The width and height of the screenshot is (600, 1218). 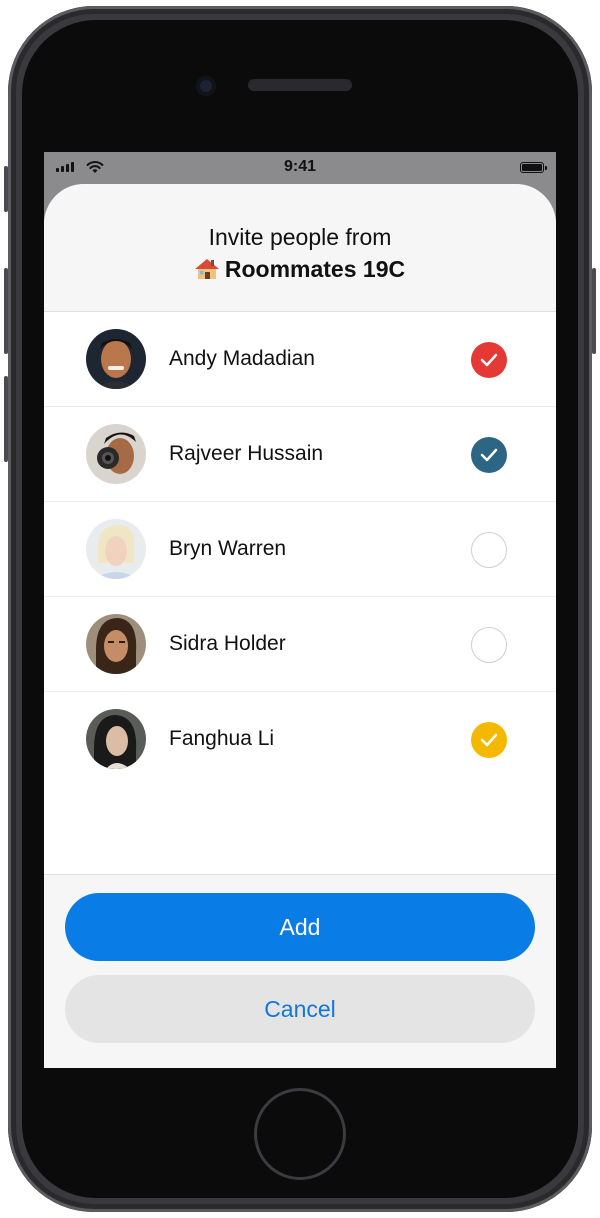 I want to click on house-icon, so click(x=206, y=269).